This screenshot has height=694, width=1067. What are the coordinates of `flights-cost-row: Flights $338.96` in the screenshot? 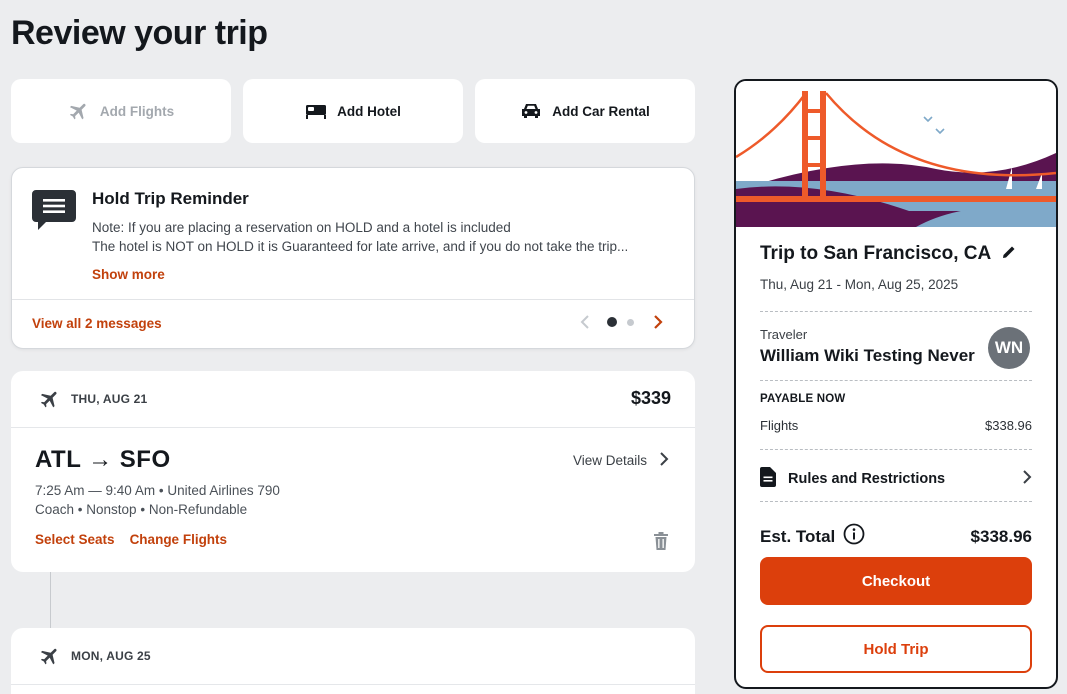 It's located at (896, 425).